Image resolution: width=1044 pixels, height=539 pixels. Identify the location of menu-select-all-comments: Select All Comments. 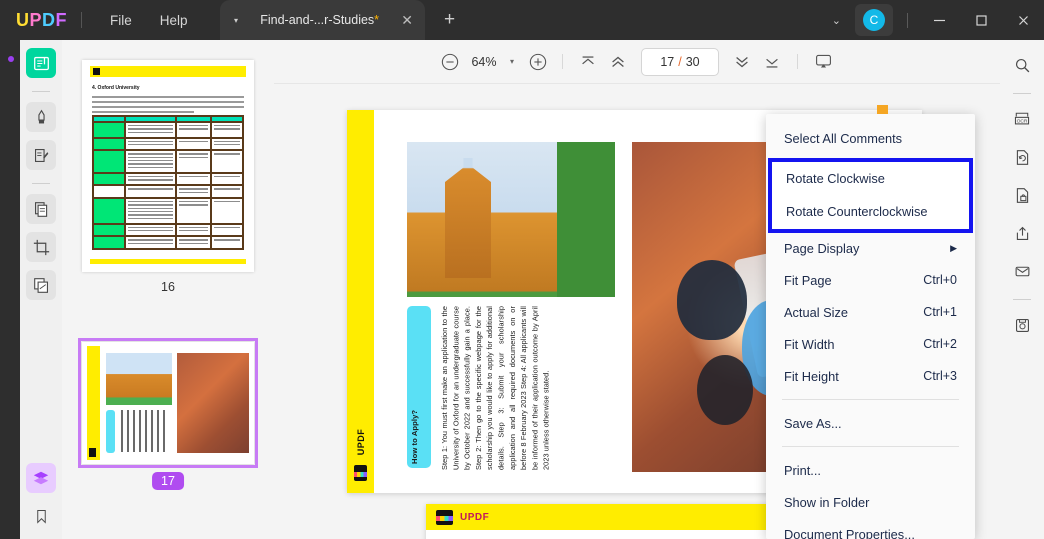
(870, 138).